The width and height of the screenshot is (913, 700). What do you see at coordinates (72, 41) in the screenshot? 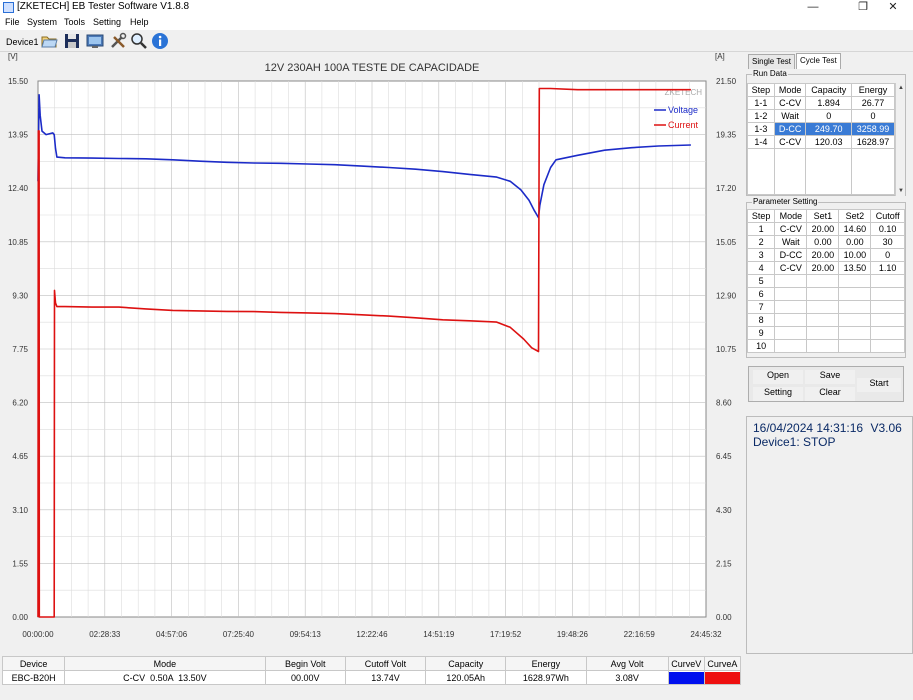
I see `save-disk-icon` at bounding box center [72, 41].